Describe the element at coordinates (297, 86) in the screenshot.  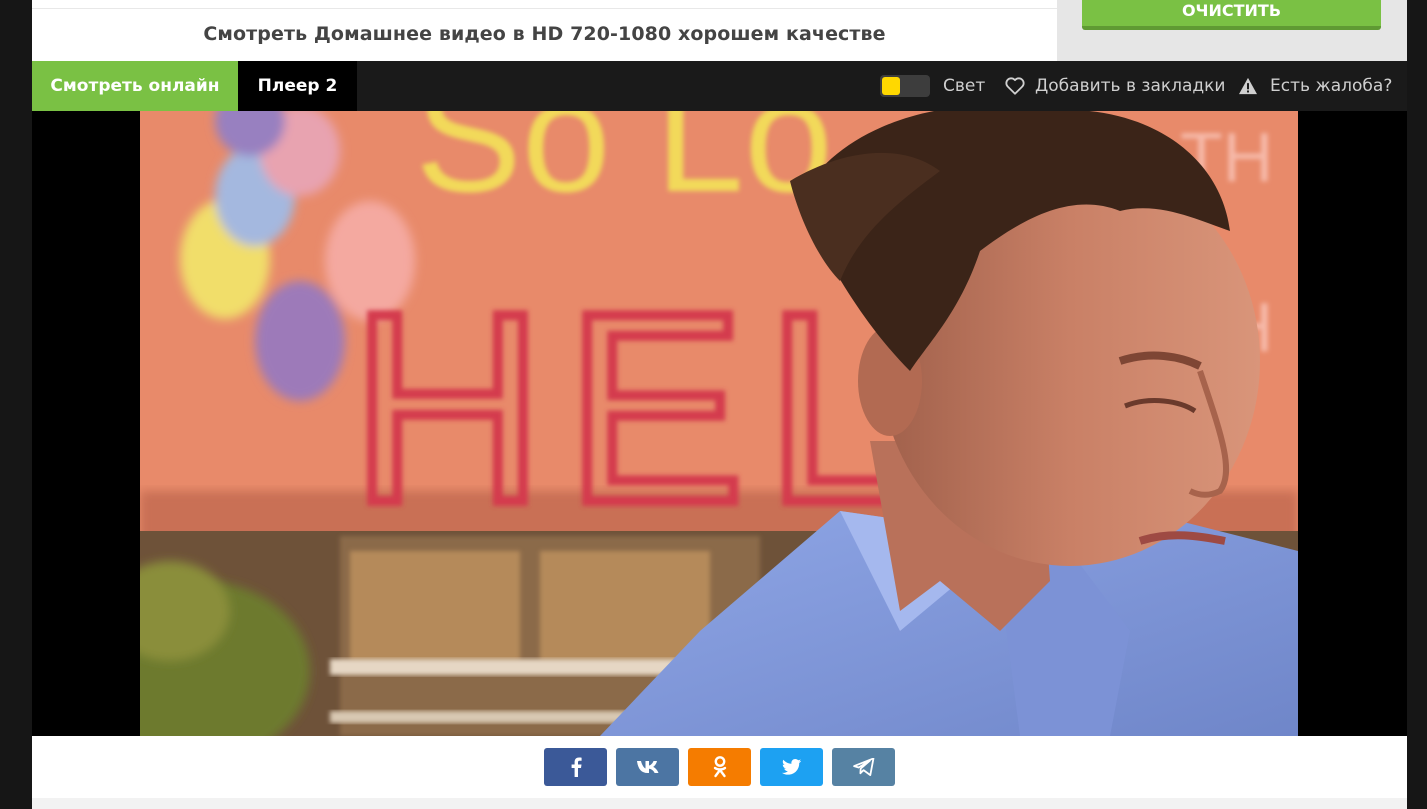
I see `tab-player-2: Плеер 2` at that location.